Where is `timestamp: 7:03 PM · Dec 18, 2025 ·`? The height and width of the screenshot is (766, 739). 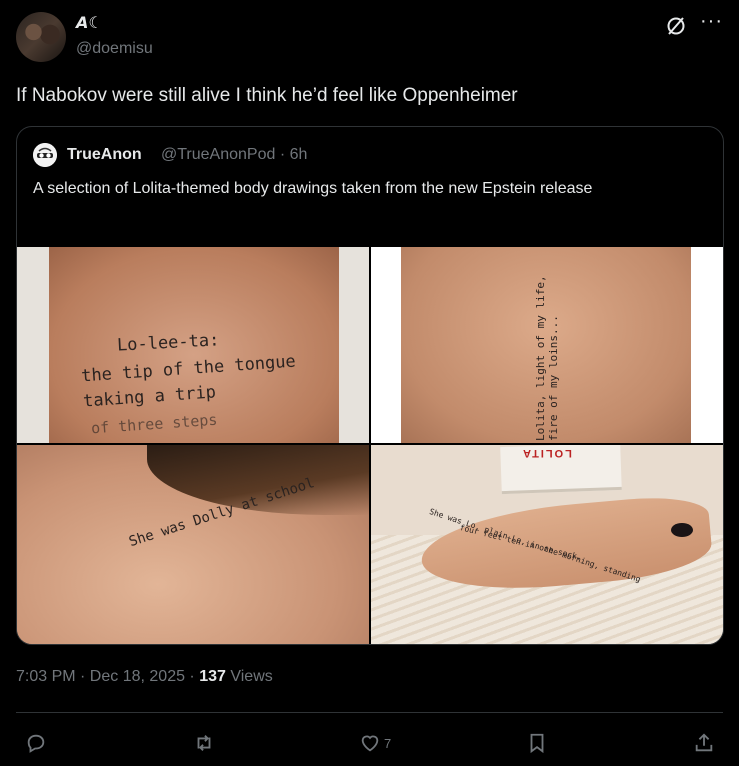 timestamp: 7:03 PM · Dec 18, 2025 · is located at coordinates (107, 676).